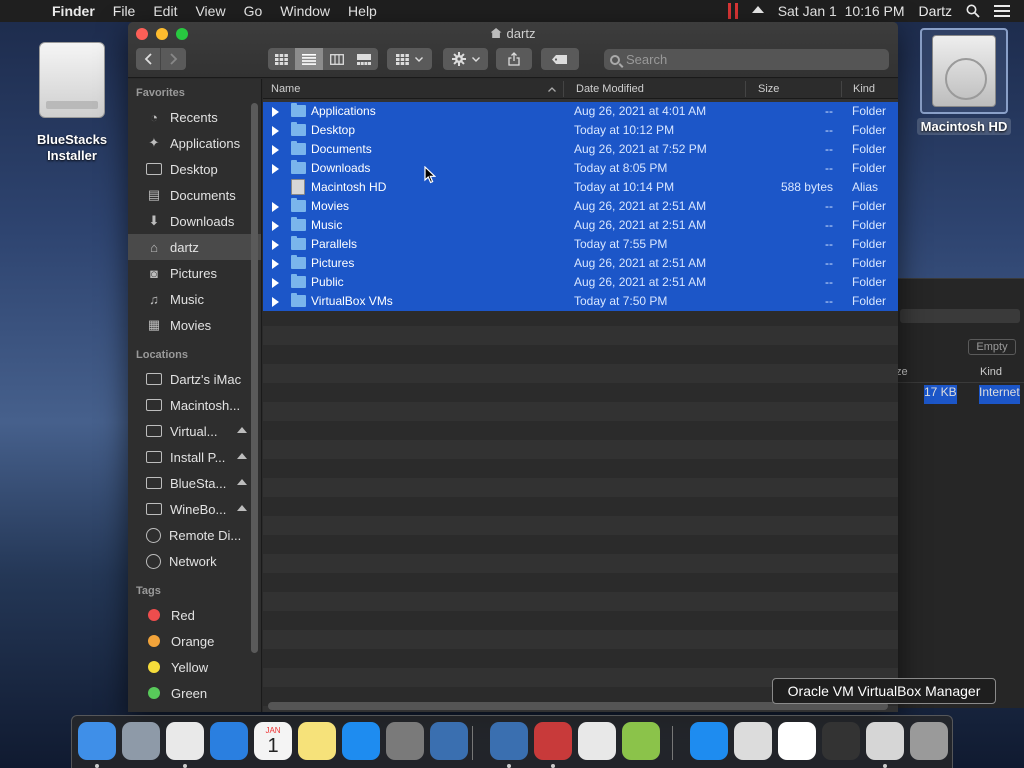 The image size is (1024, 768). Describe the element at coordinates (194, 667) in the screenshot. I see `sidebar-tag-yellow: Yellow` at that location.